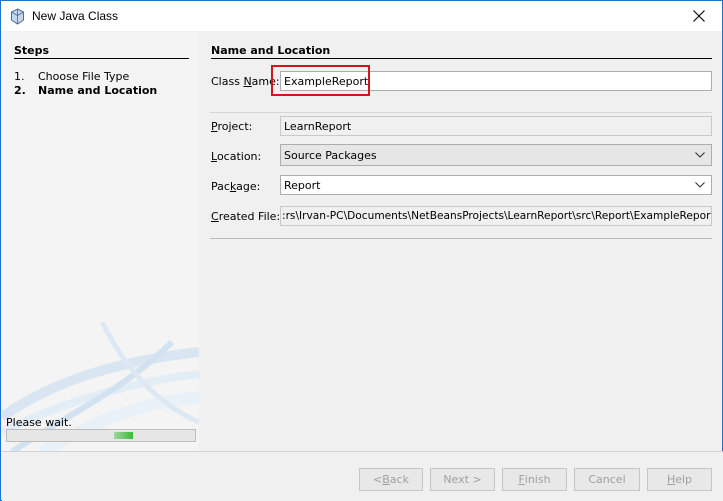 Image resolution: width=723 pixels, height=501 pixels. I want to click on project-value: LearnReport, so click(318, 126).